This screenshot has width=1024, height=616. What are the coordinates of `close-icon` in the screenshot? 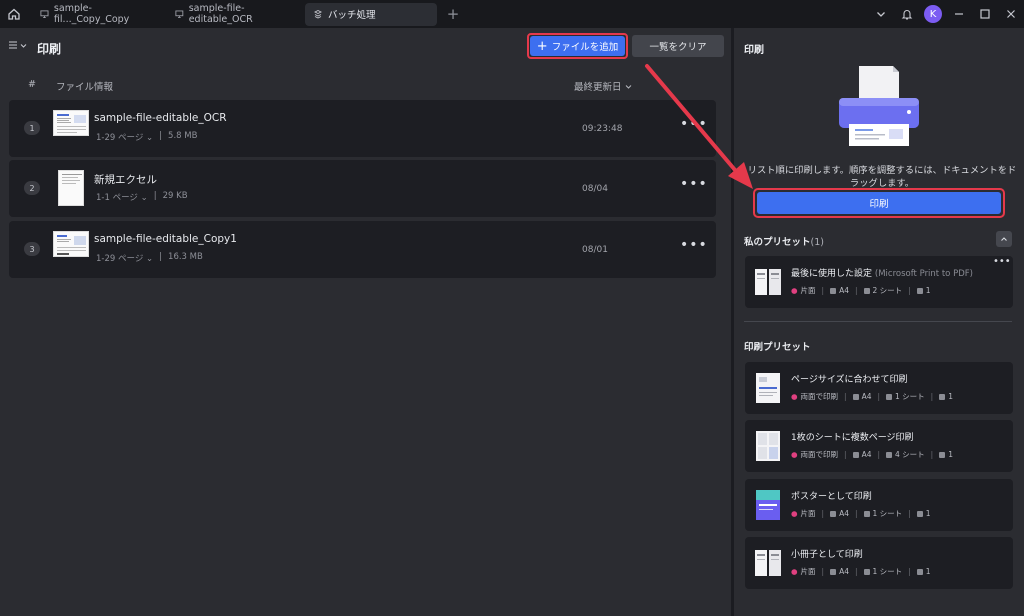 It's located at (1011, 14).